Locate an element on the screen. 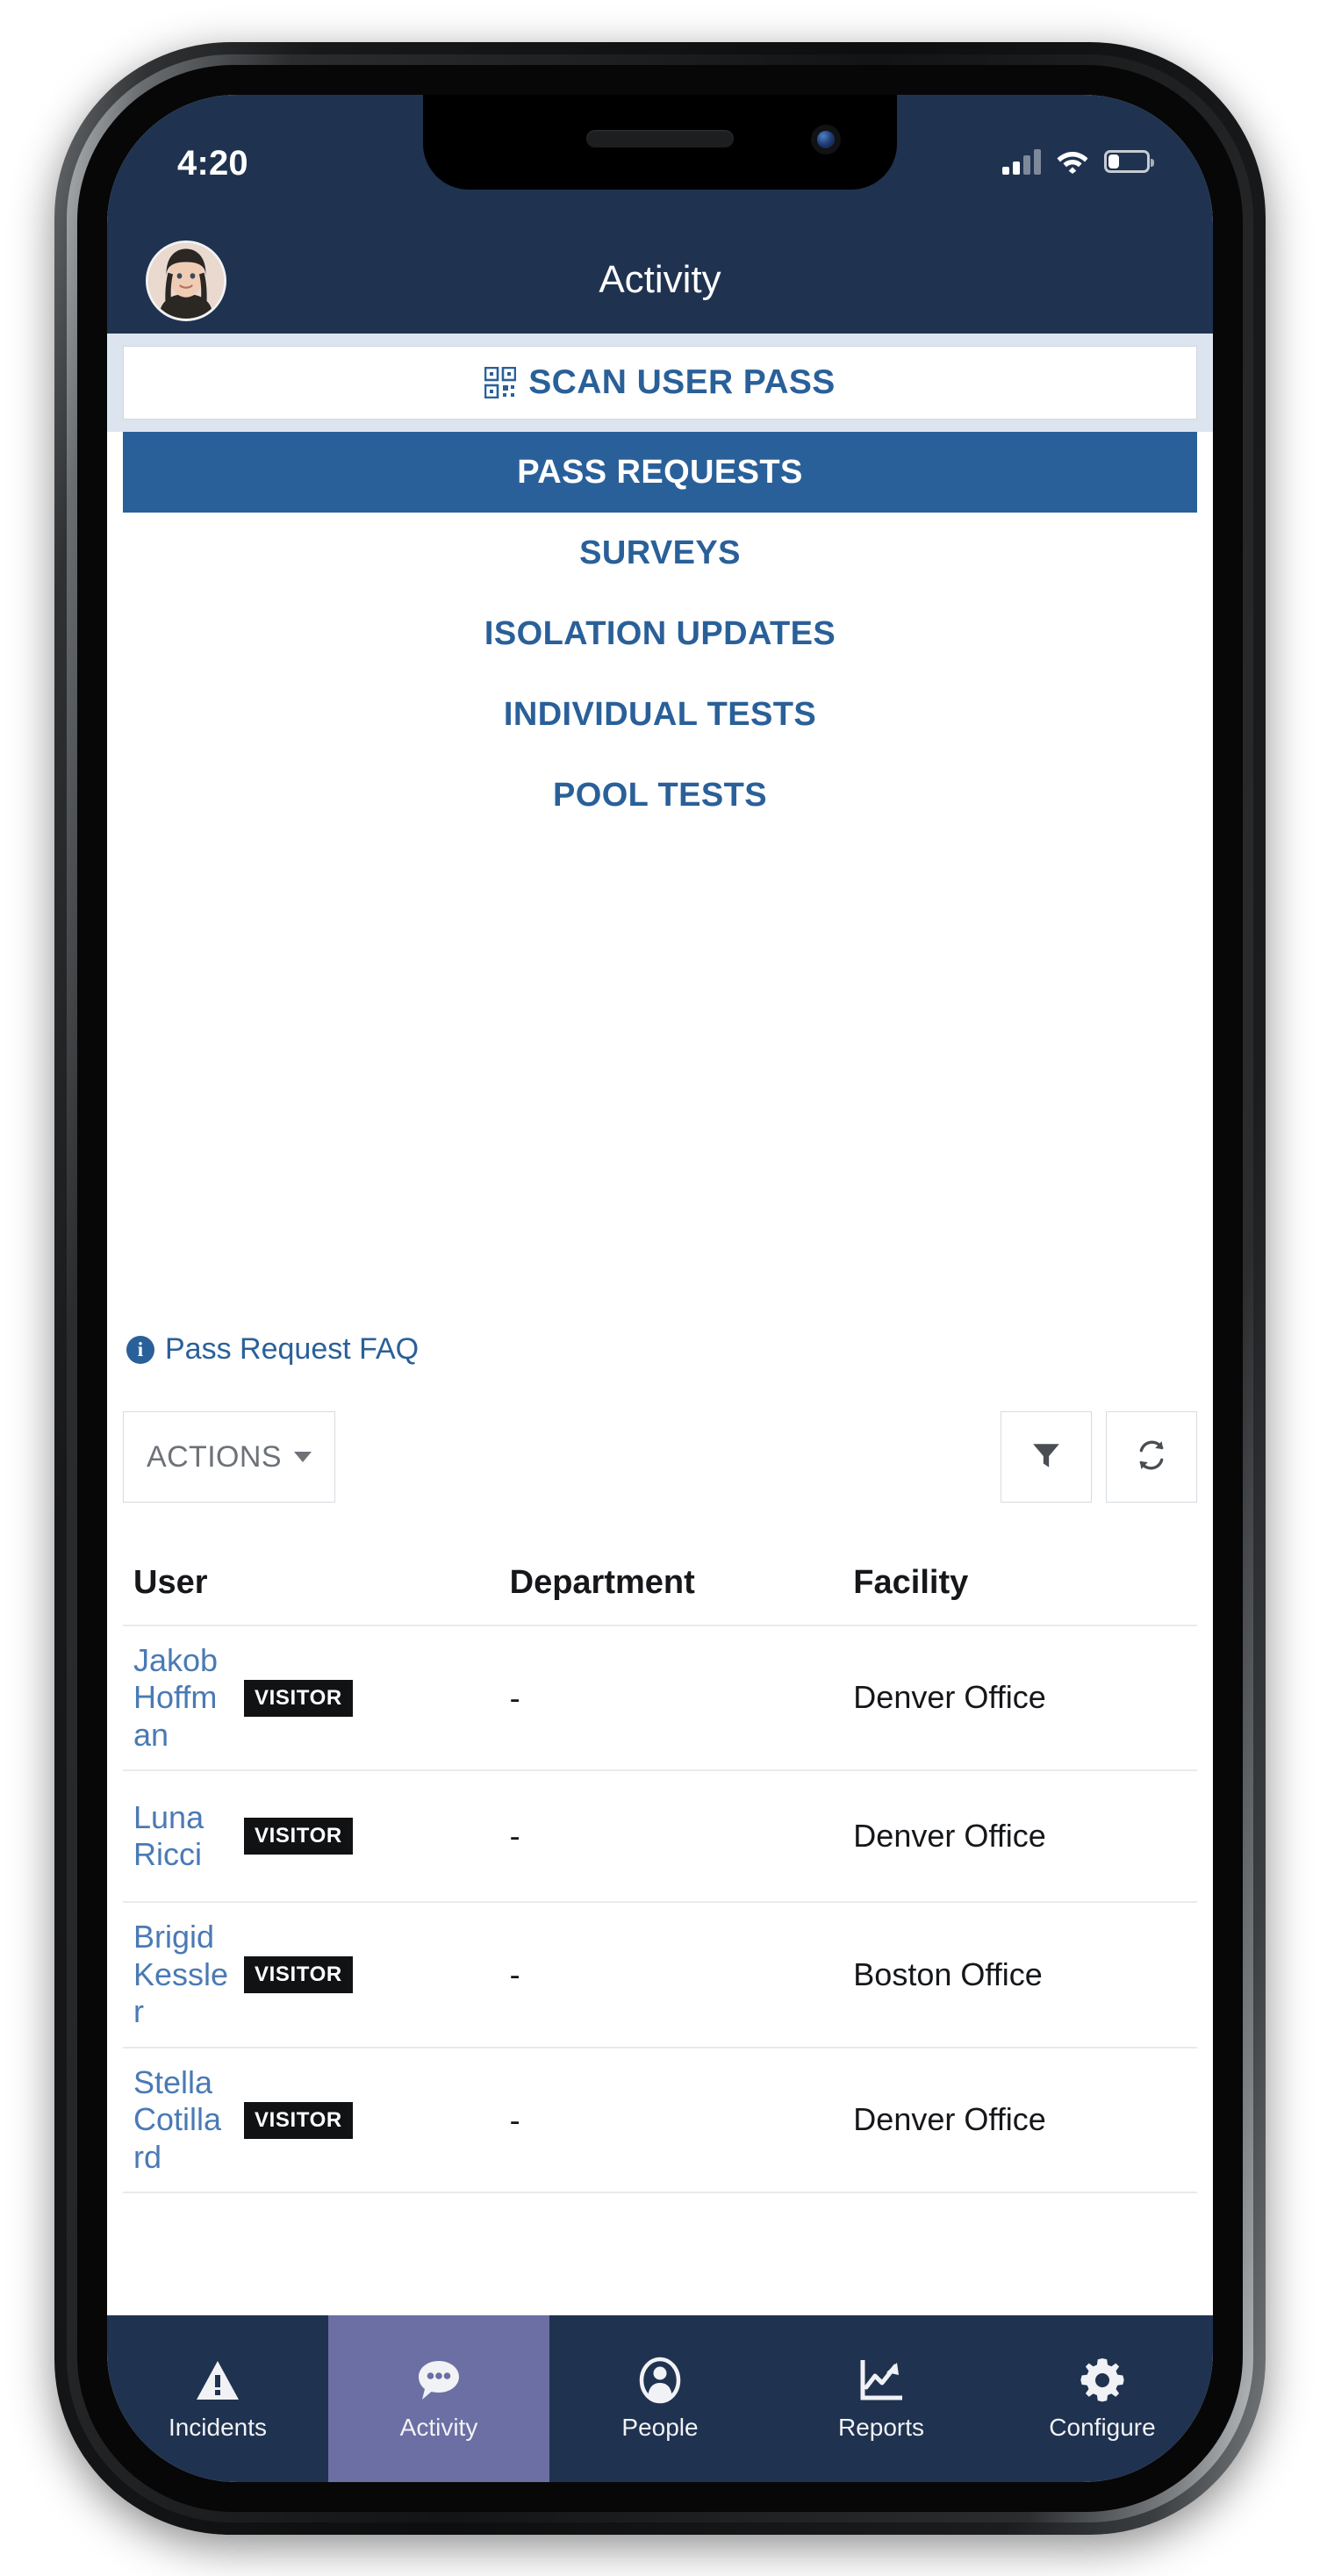 The image size is (1320, 2576). user-link: Stella Cotillard is located at coordinates (182, 2120).